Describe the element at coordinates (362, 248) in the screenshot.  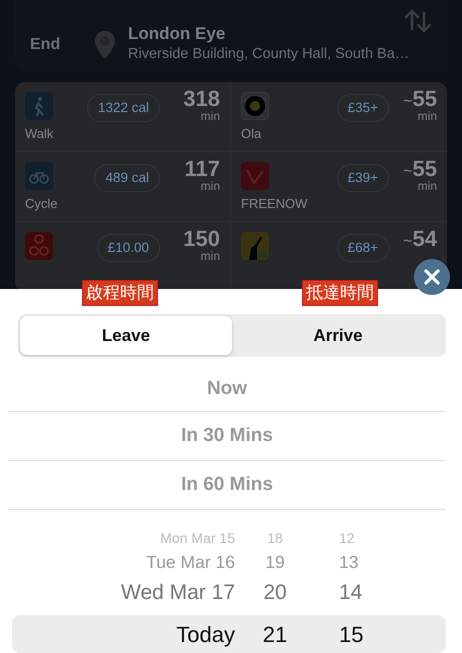
I see `option-badge: £68+` at that location.